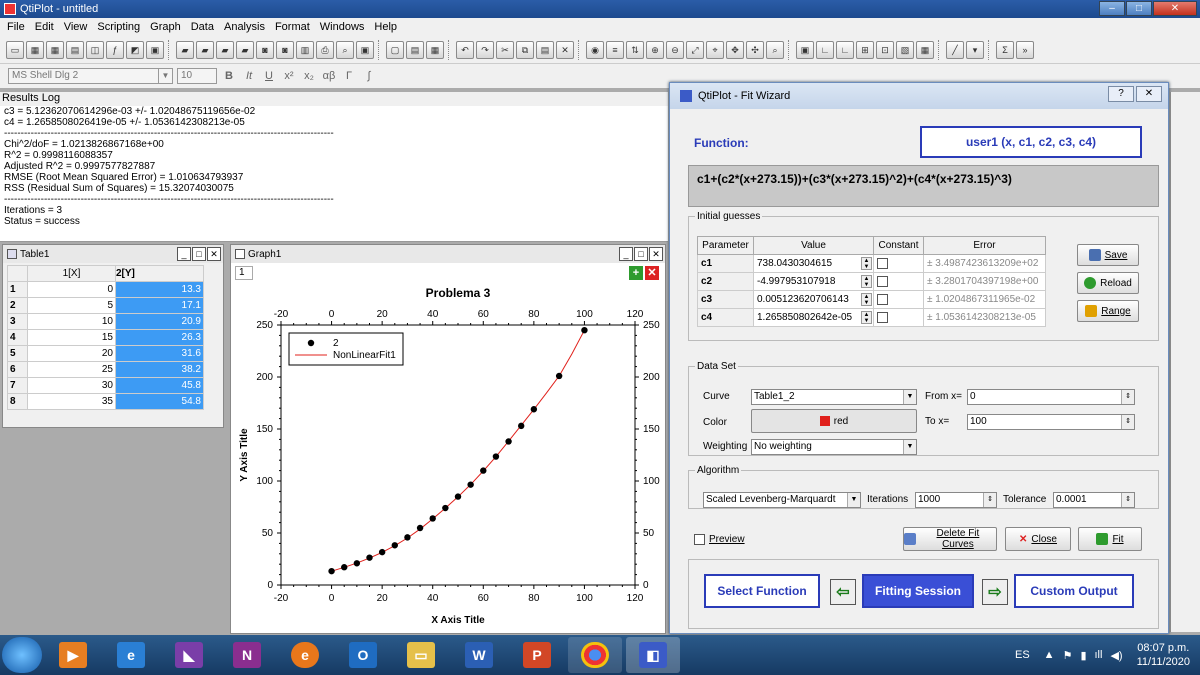 This screenshot has width=1200, height=675. What do you see at coordinates (805, 49) in the screenshot?
I see `add-layer-icon: ▣` at bounding box center [805, 49].